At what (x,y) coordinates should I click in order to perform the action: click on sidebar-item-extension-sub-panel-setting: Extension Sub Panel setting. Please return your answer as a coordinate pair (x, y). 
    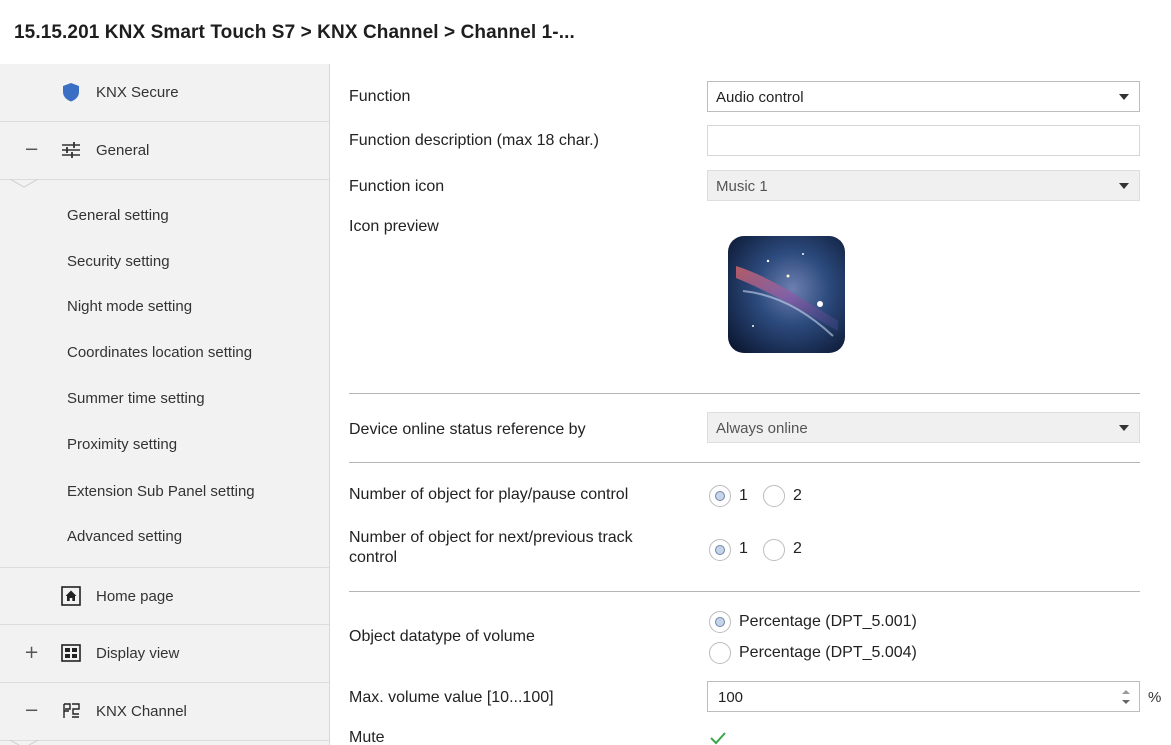
    Looking at the image, I should click on (161, 491).